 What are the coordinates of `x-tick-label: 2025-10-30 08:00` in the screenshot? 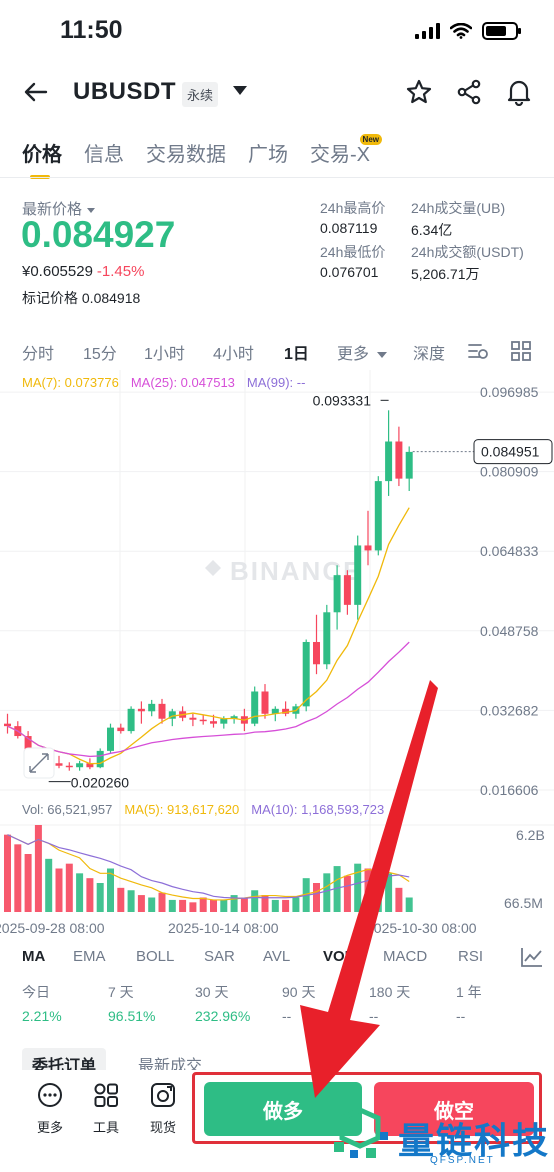 It's located at (421, 928).